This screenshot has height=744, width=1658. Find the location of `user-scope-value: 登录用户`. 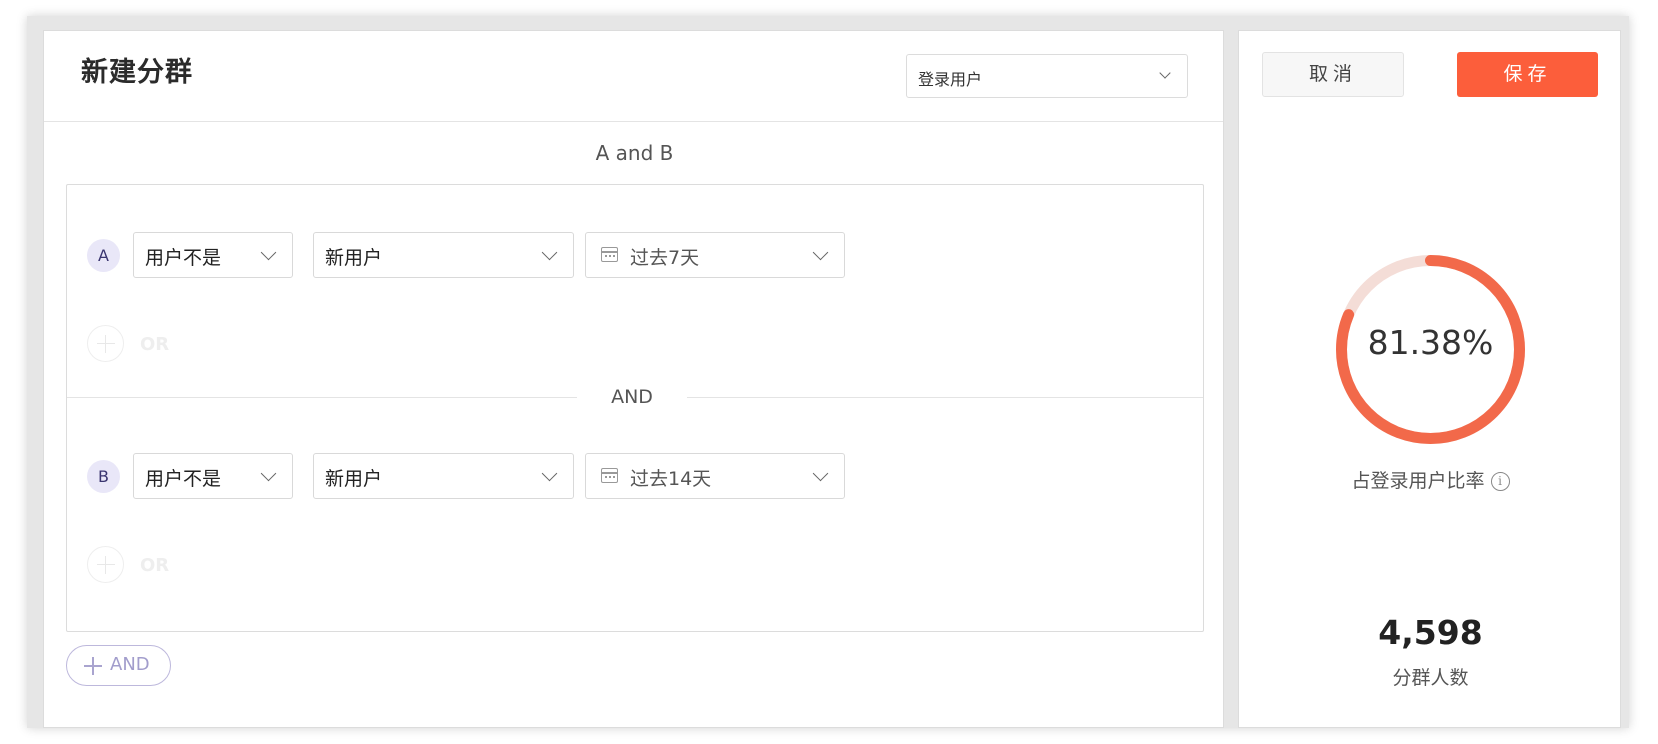

user-scope-value: 登录用户 is located at coordinates (950, 79).